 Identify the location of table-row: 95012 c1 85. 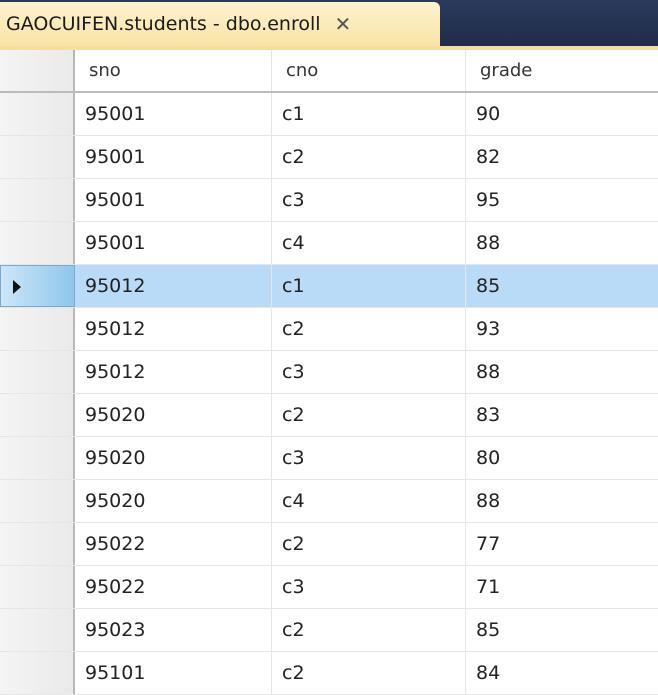
(329, 286).